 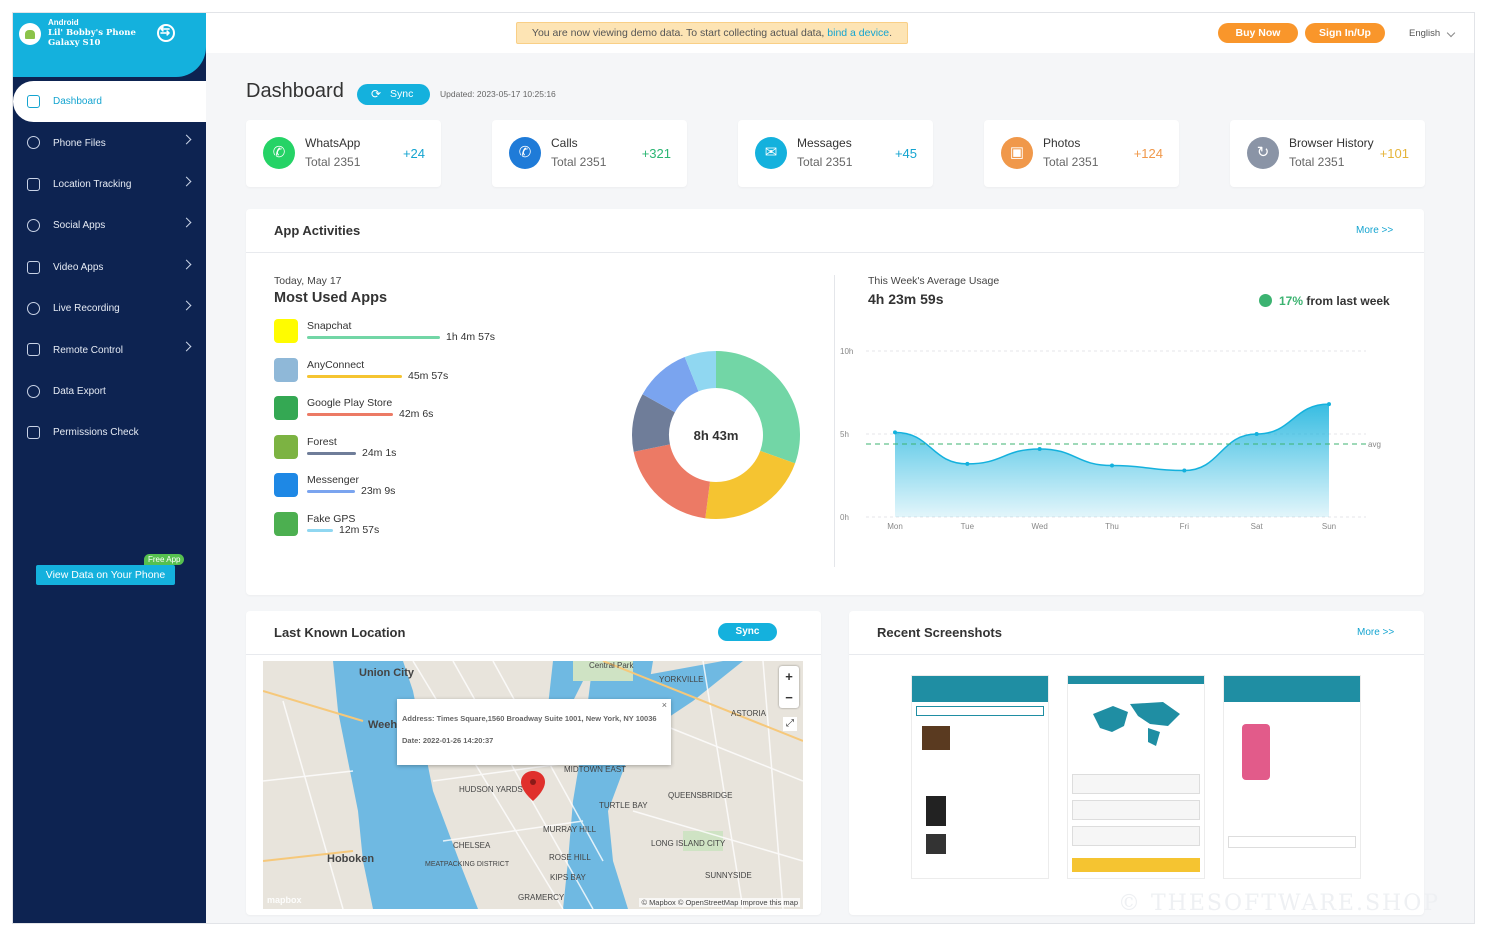 I want to click on map-place-label: TURTLE BAY, so click(x=623, y=805).